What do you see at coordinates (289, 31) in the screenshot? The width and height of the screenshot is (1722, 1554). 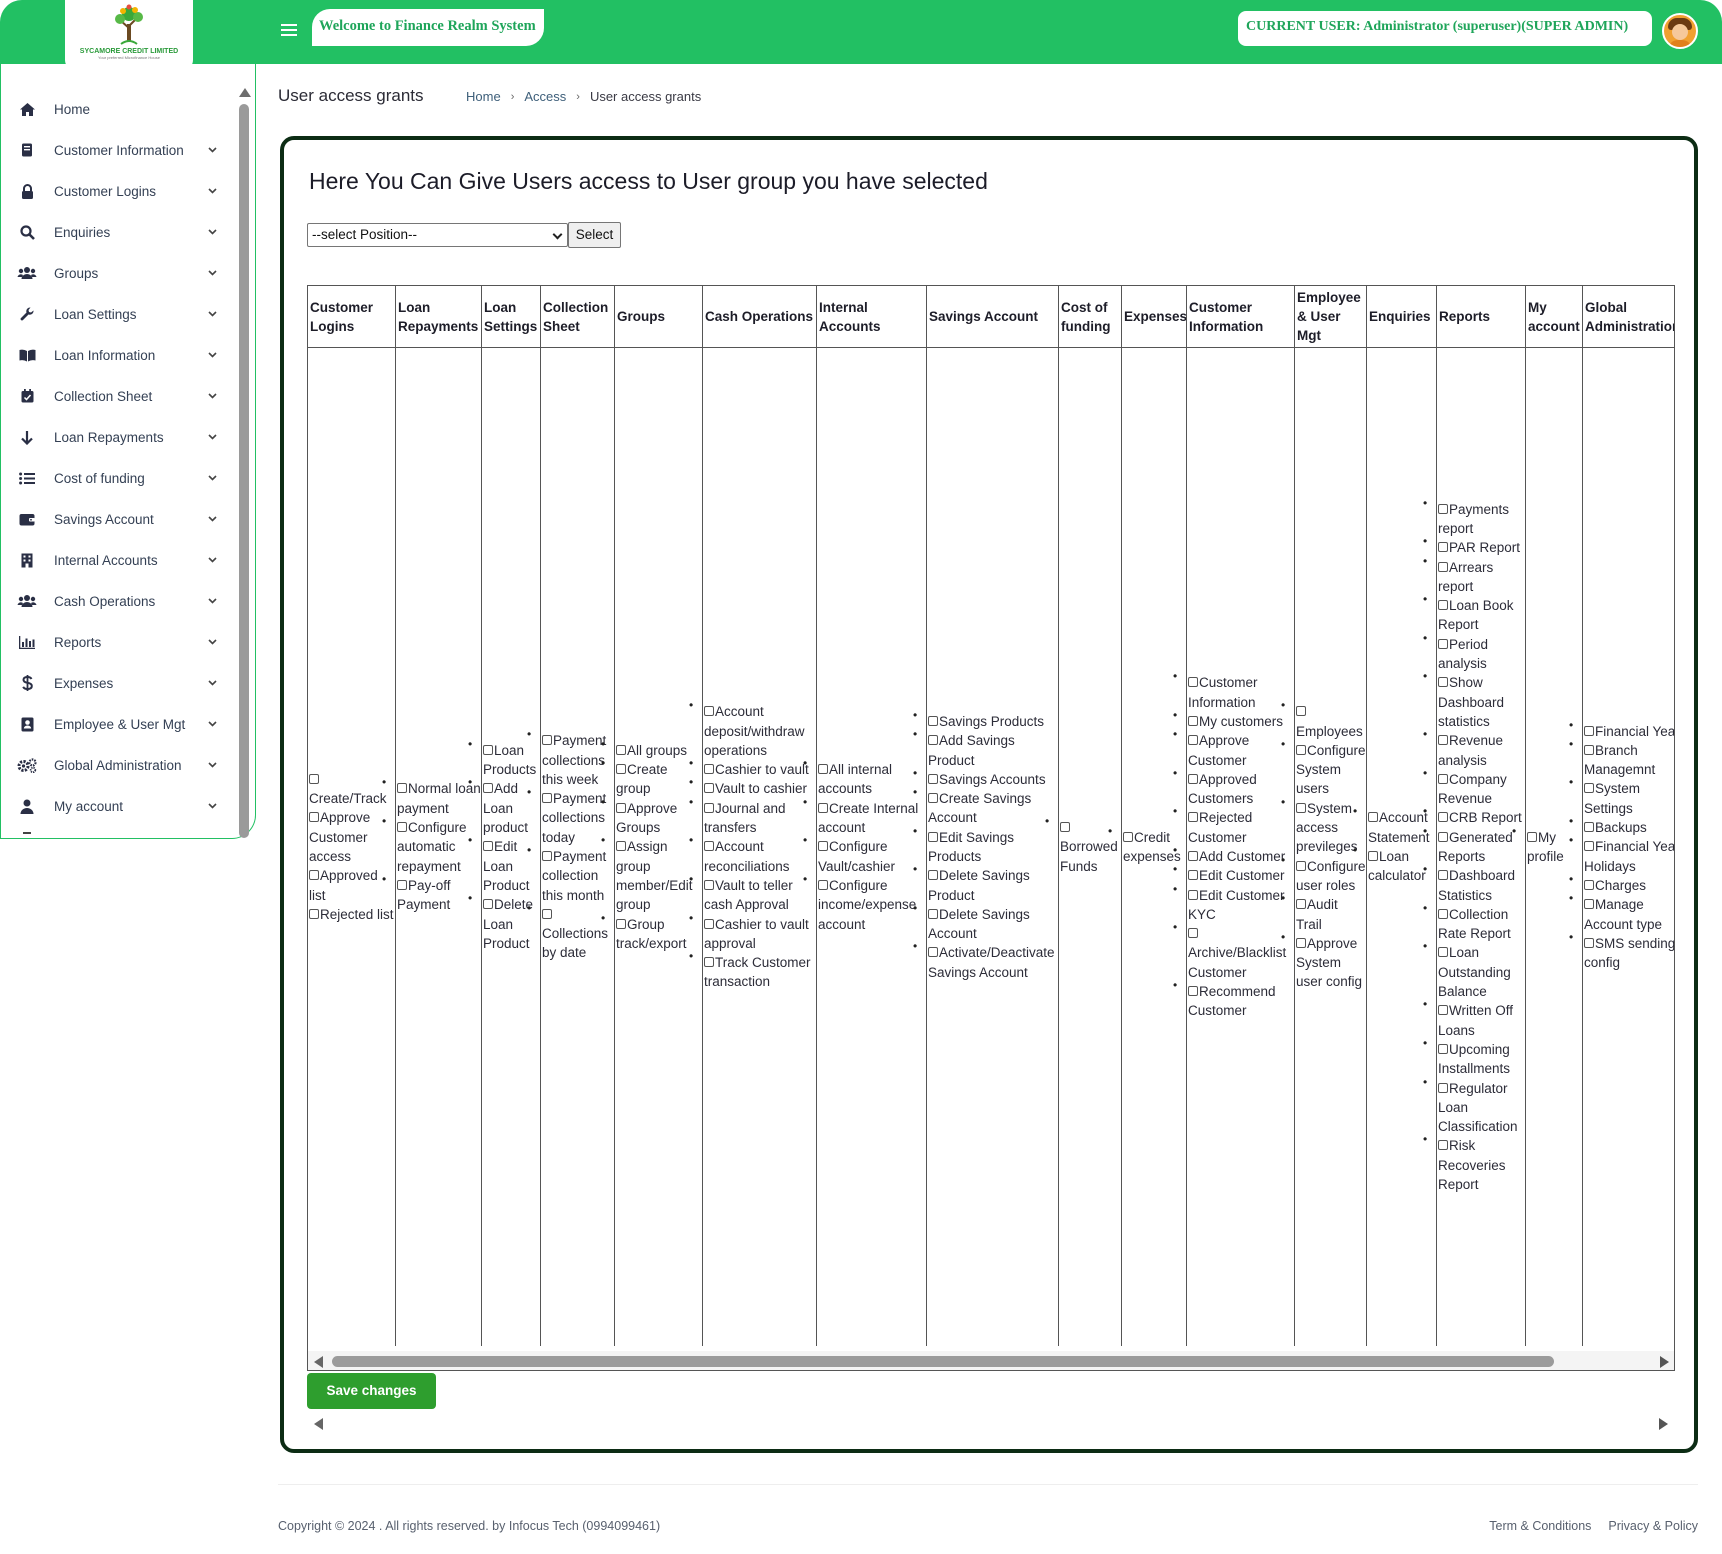 I see `menu-toggle-icon` at bounding box center [289, 31].